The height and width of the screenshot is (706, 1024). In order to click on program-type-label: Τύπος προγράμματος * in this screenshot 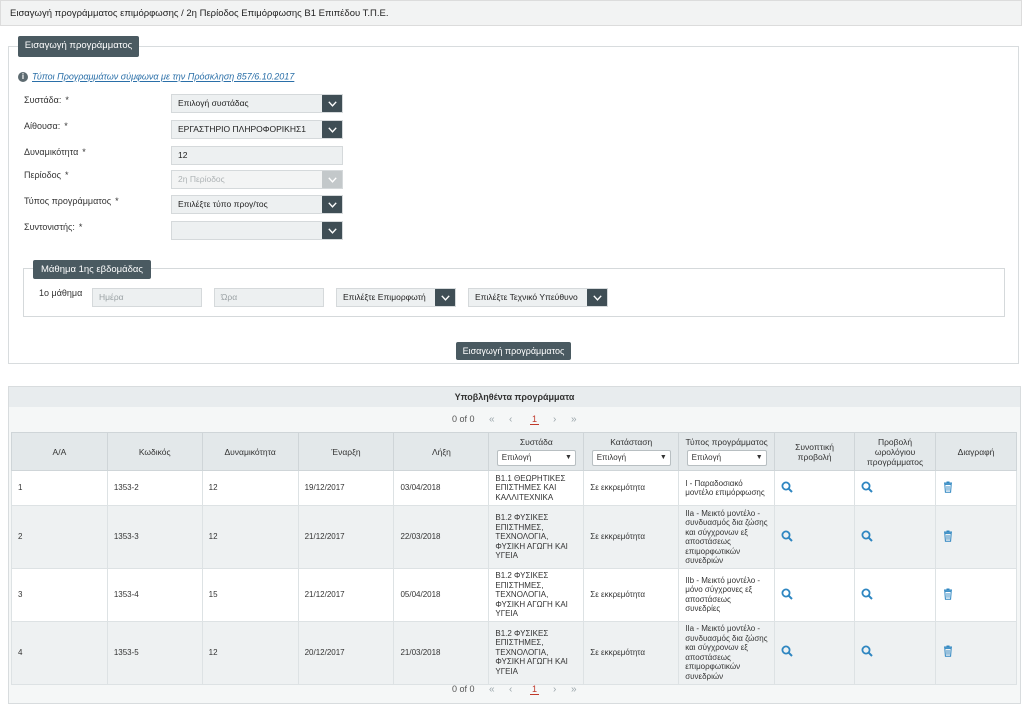, I will do `click(71, 201)`.